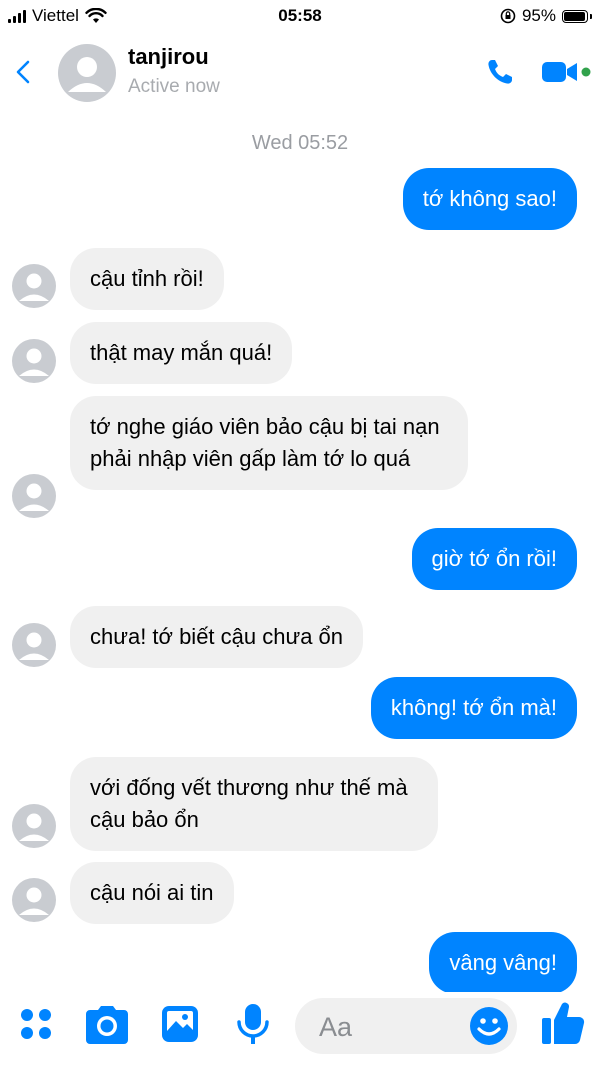 This screenshot has height=1067, width=600. Describe the element at coordinates (489, 1026) in the screenshot. I see `emoji-icon` at that location.